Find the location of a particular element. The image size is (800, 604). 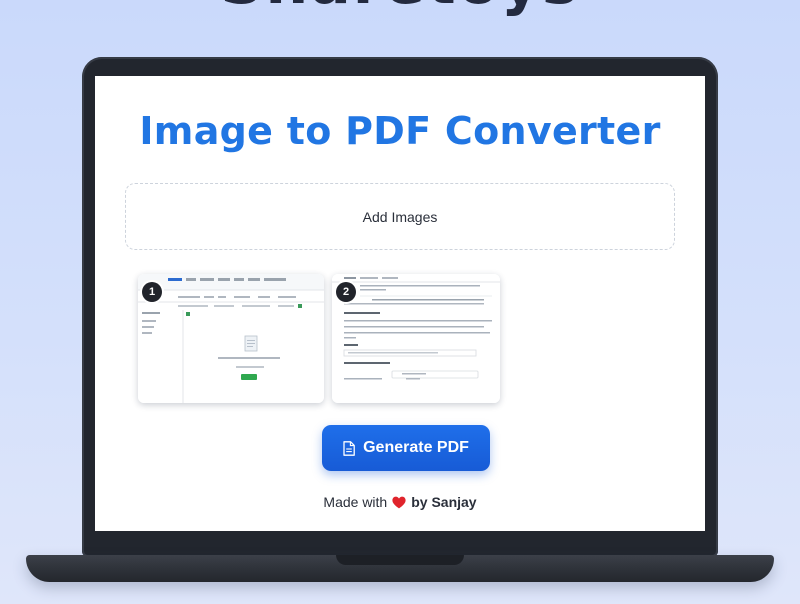

add-images-dropzone: Add Images is located at coordinates (400, 216).